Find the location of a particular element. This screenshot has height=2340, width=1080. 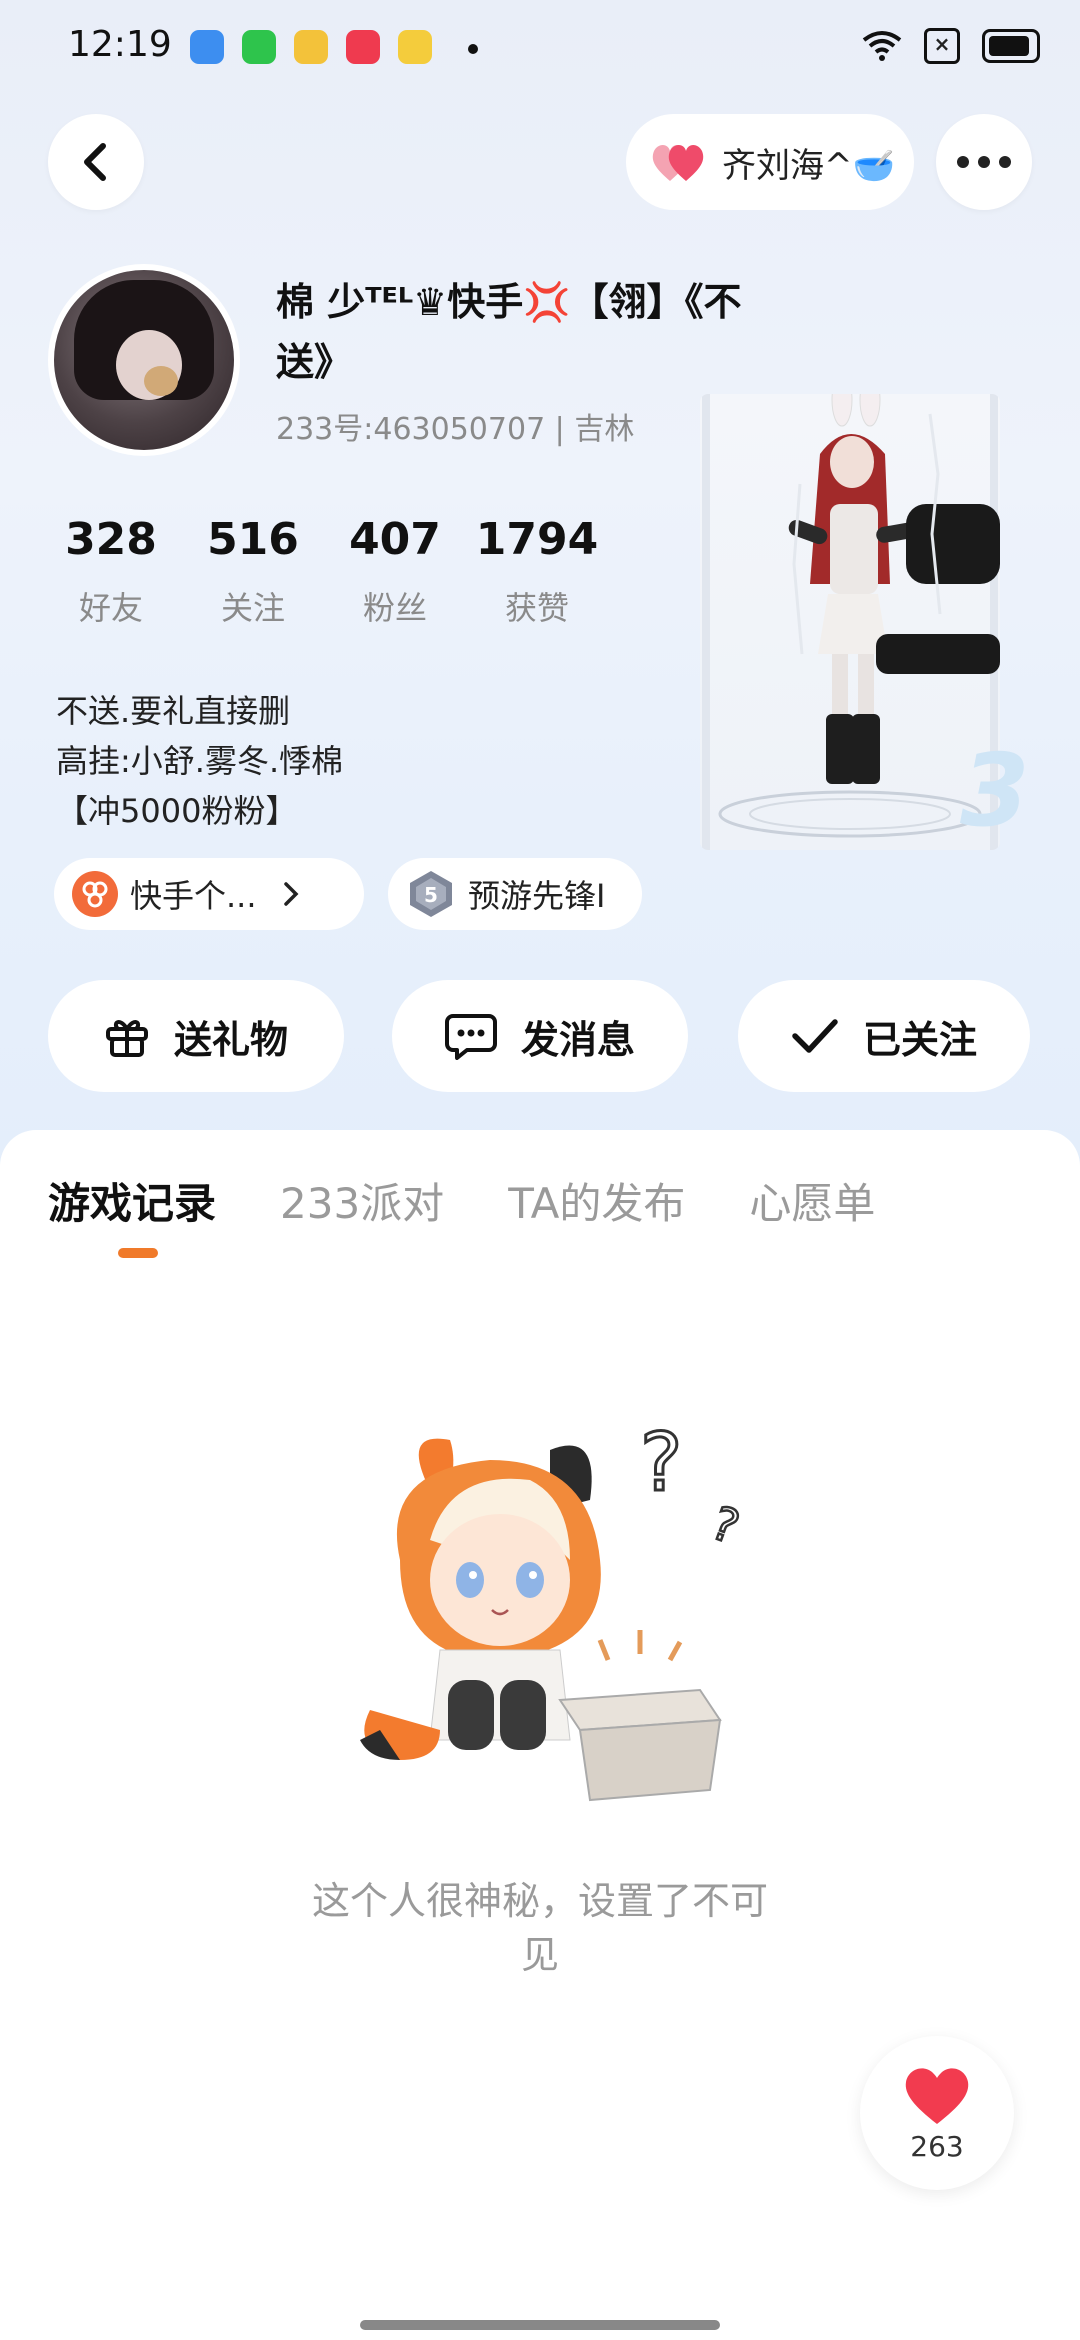

back-button is located at coordinates (96, 162).